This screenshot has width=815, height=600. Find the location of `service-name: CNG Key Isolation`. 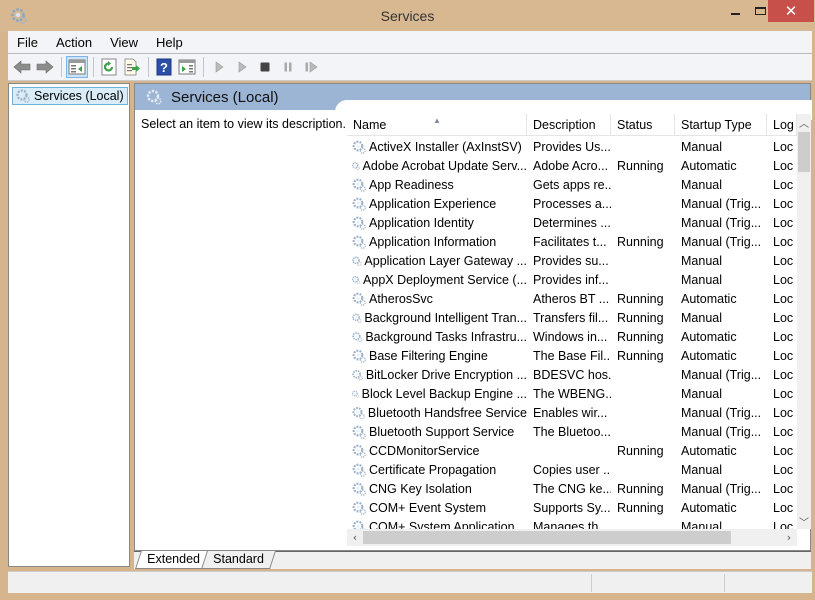

service-name: CNG Key Isolation is located at coordinates (420, 488).